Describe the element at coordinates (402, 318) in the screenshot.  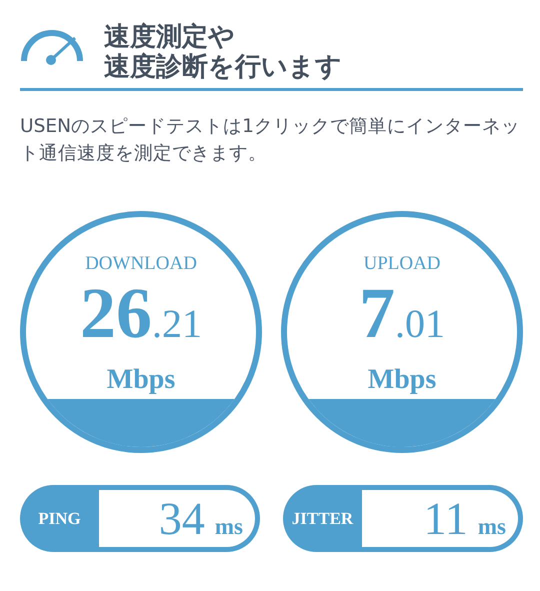
I see `speed-value: 7.01` at that location.